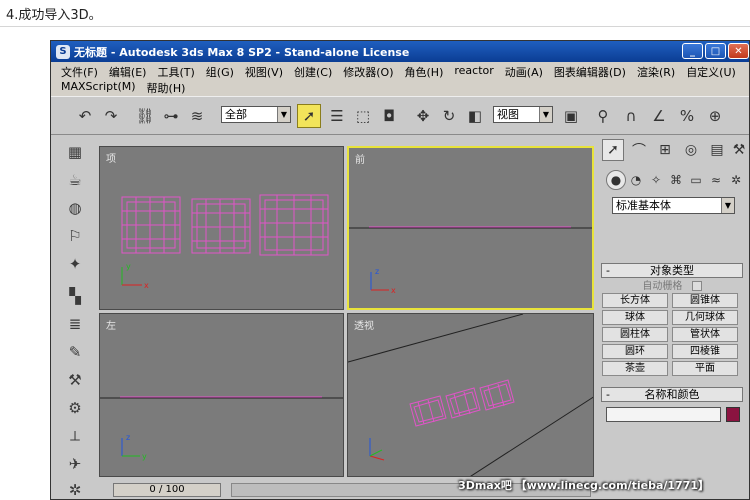 The image size is (750, 500). Describe the element at coordinates (705, 368) in the screenshot. I see `plane-button: 平面` at that location.